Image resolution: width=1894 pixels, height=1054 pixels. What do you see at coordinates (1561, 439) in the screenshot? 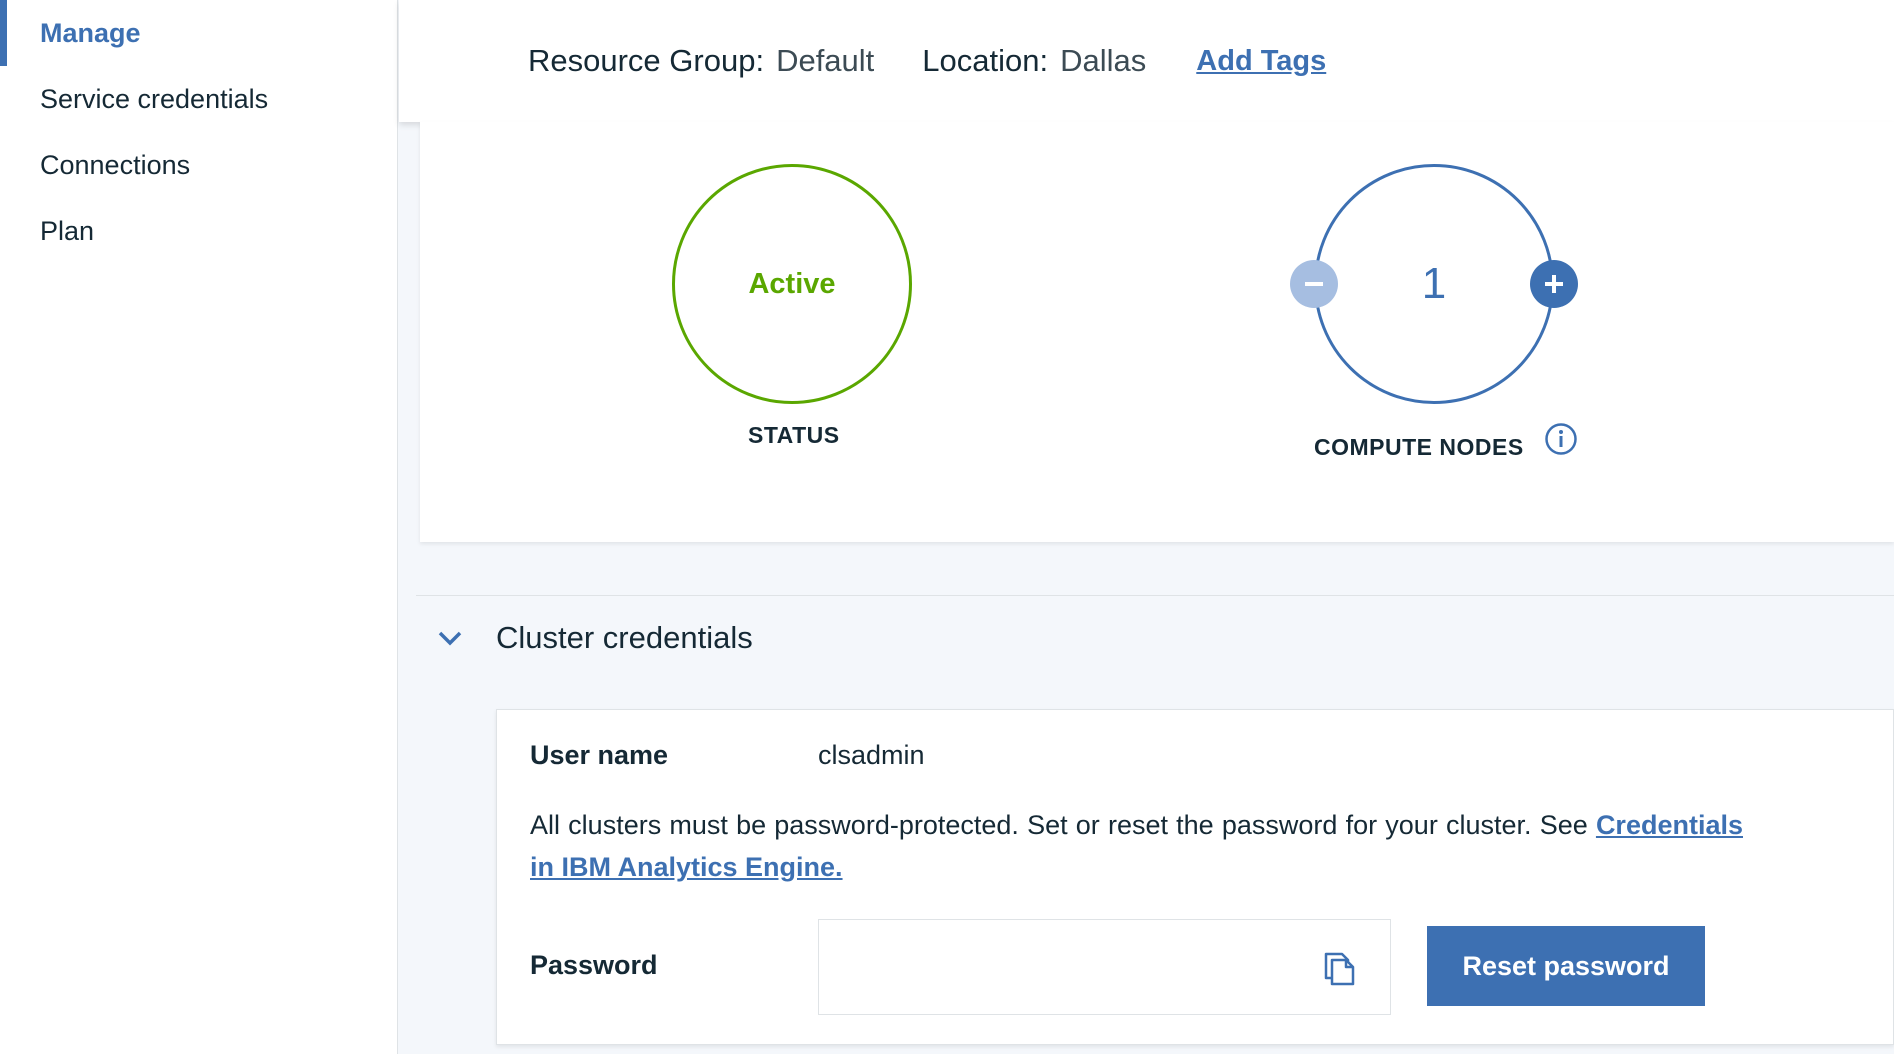
I see `info-icon` at bounding box center [1561, 439].